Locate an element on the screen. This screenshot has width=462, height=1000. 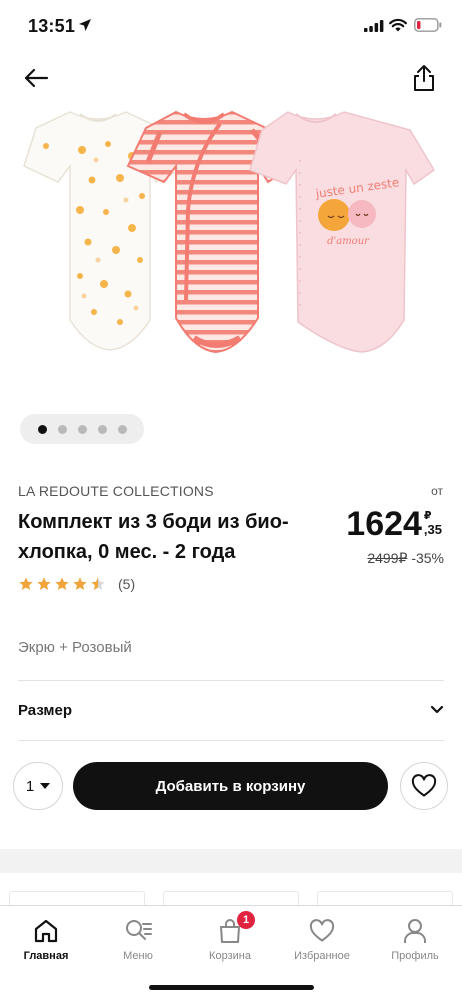
color-name: Экрю + Розовый is located at coordinates (75, 647).